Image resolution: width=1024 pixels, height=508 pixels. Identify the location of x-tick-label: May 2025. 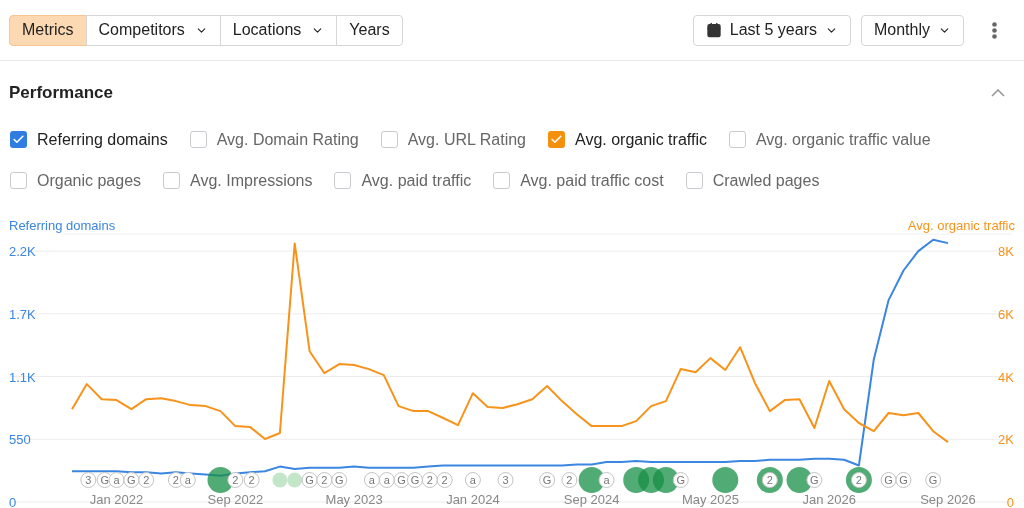
(710, 499).